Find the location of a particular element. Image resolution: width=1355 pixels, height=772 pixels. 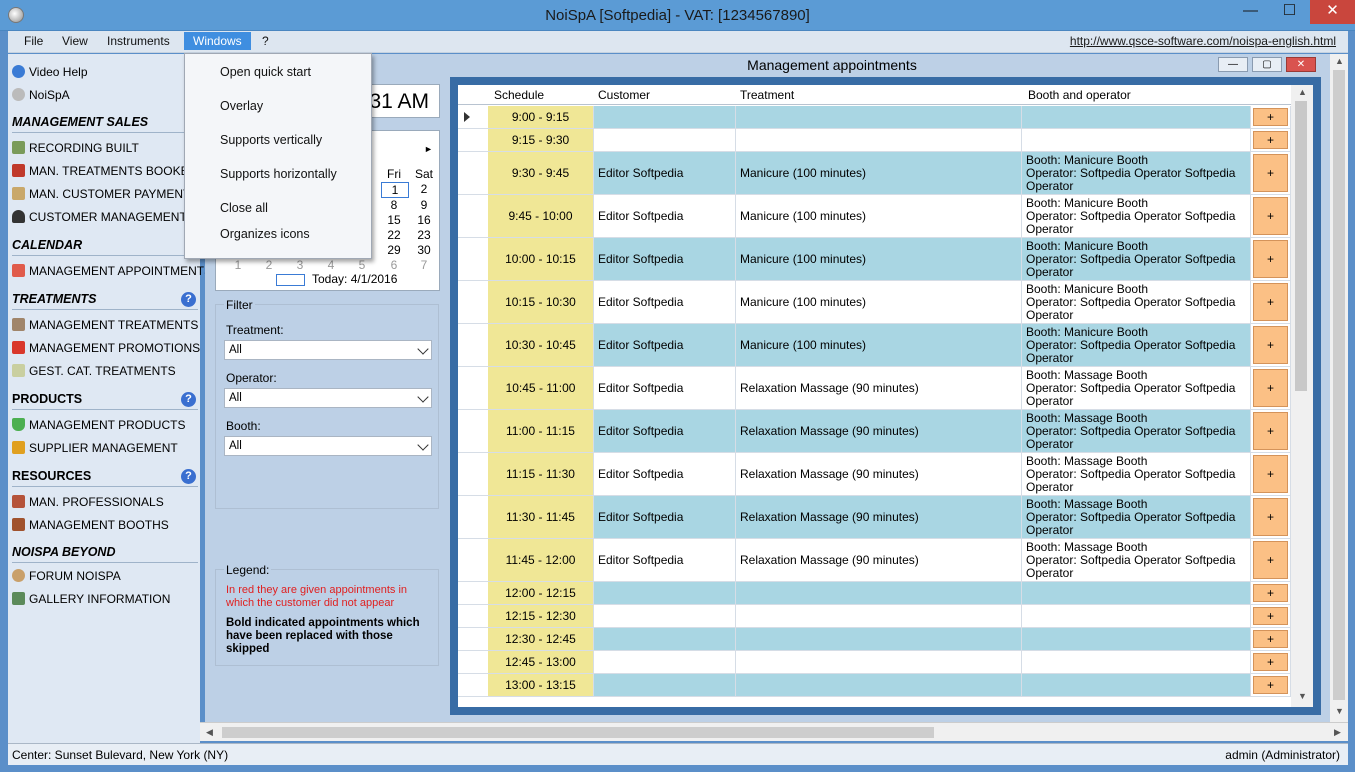

calendar-day: 2 is located at coordinates (424, 189).